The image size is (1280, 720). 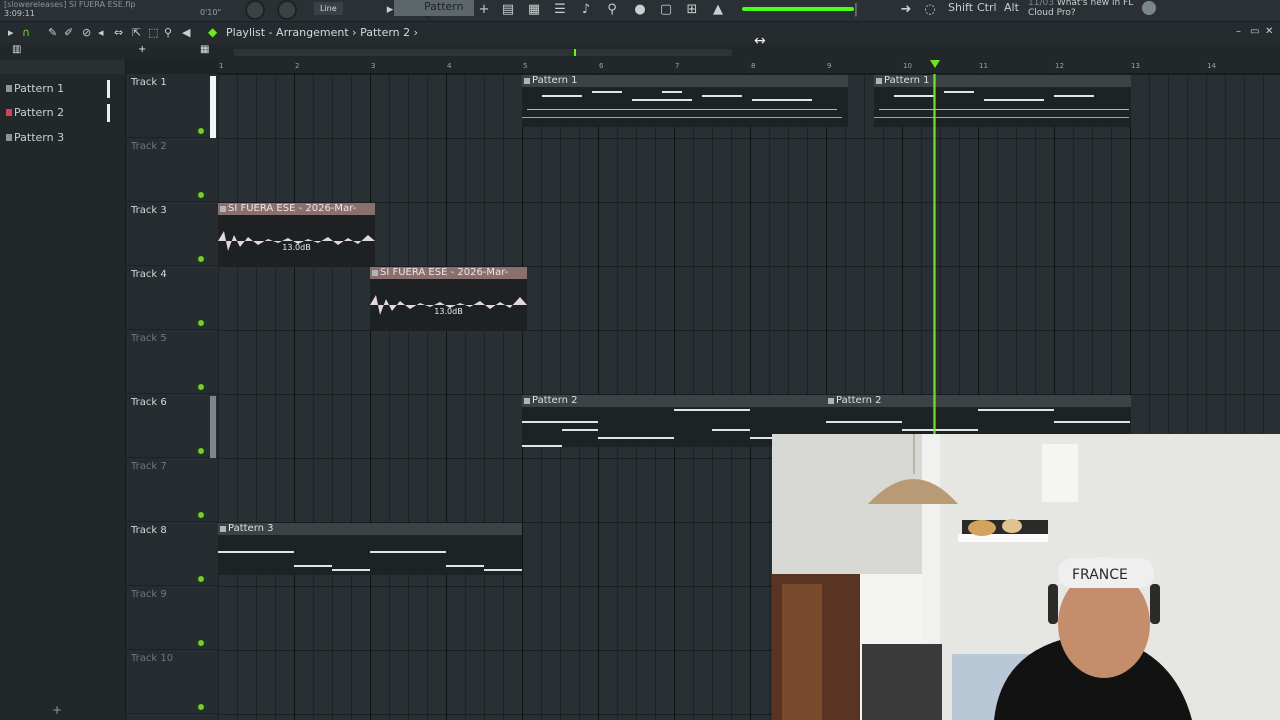 What do you see at coordinates (149, 274) in the screenshot?
I see `track-label: Track 4` at bounding box center [149, 274].